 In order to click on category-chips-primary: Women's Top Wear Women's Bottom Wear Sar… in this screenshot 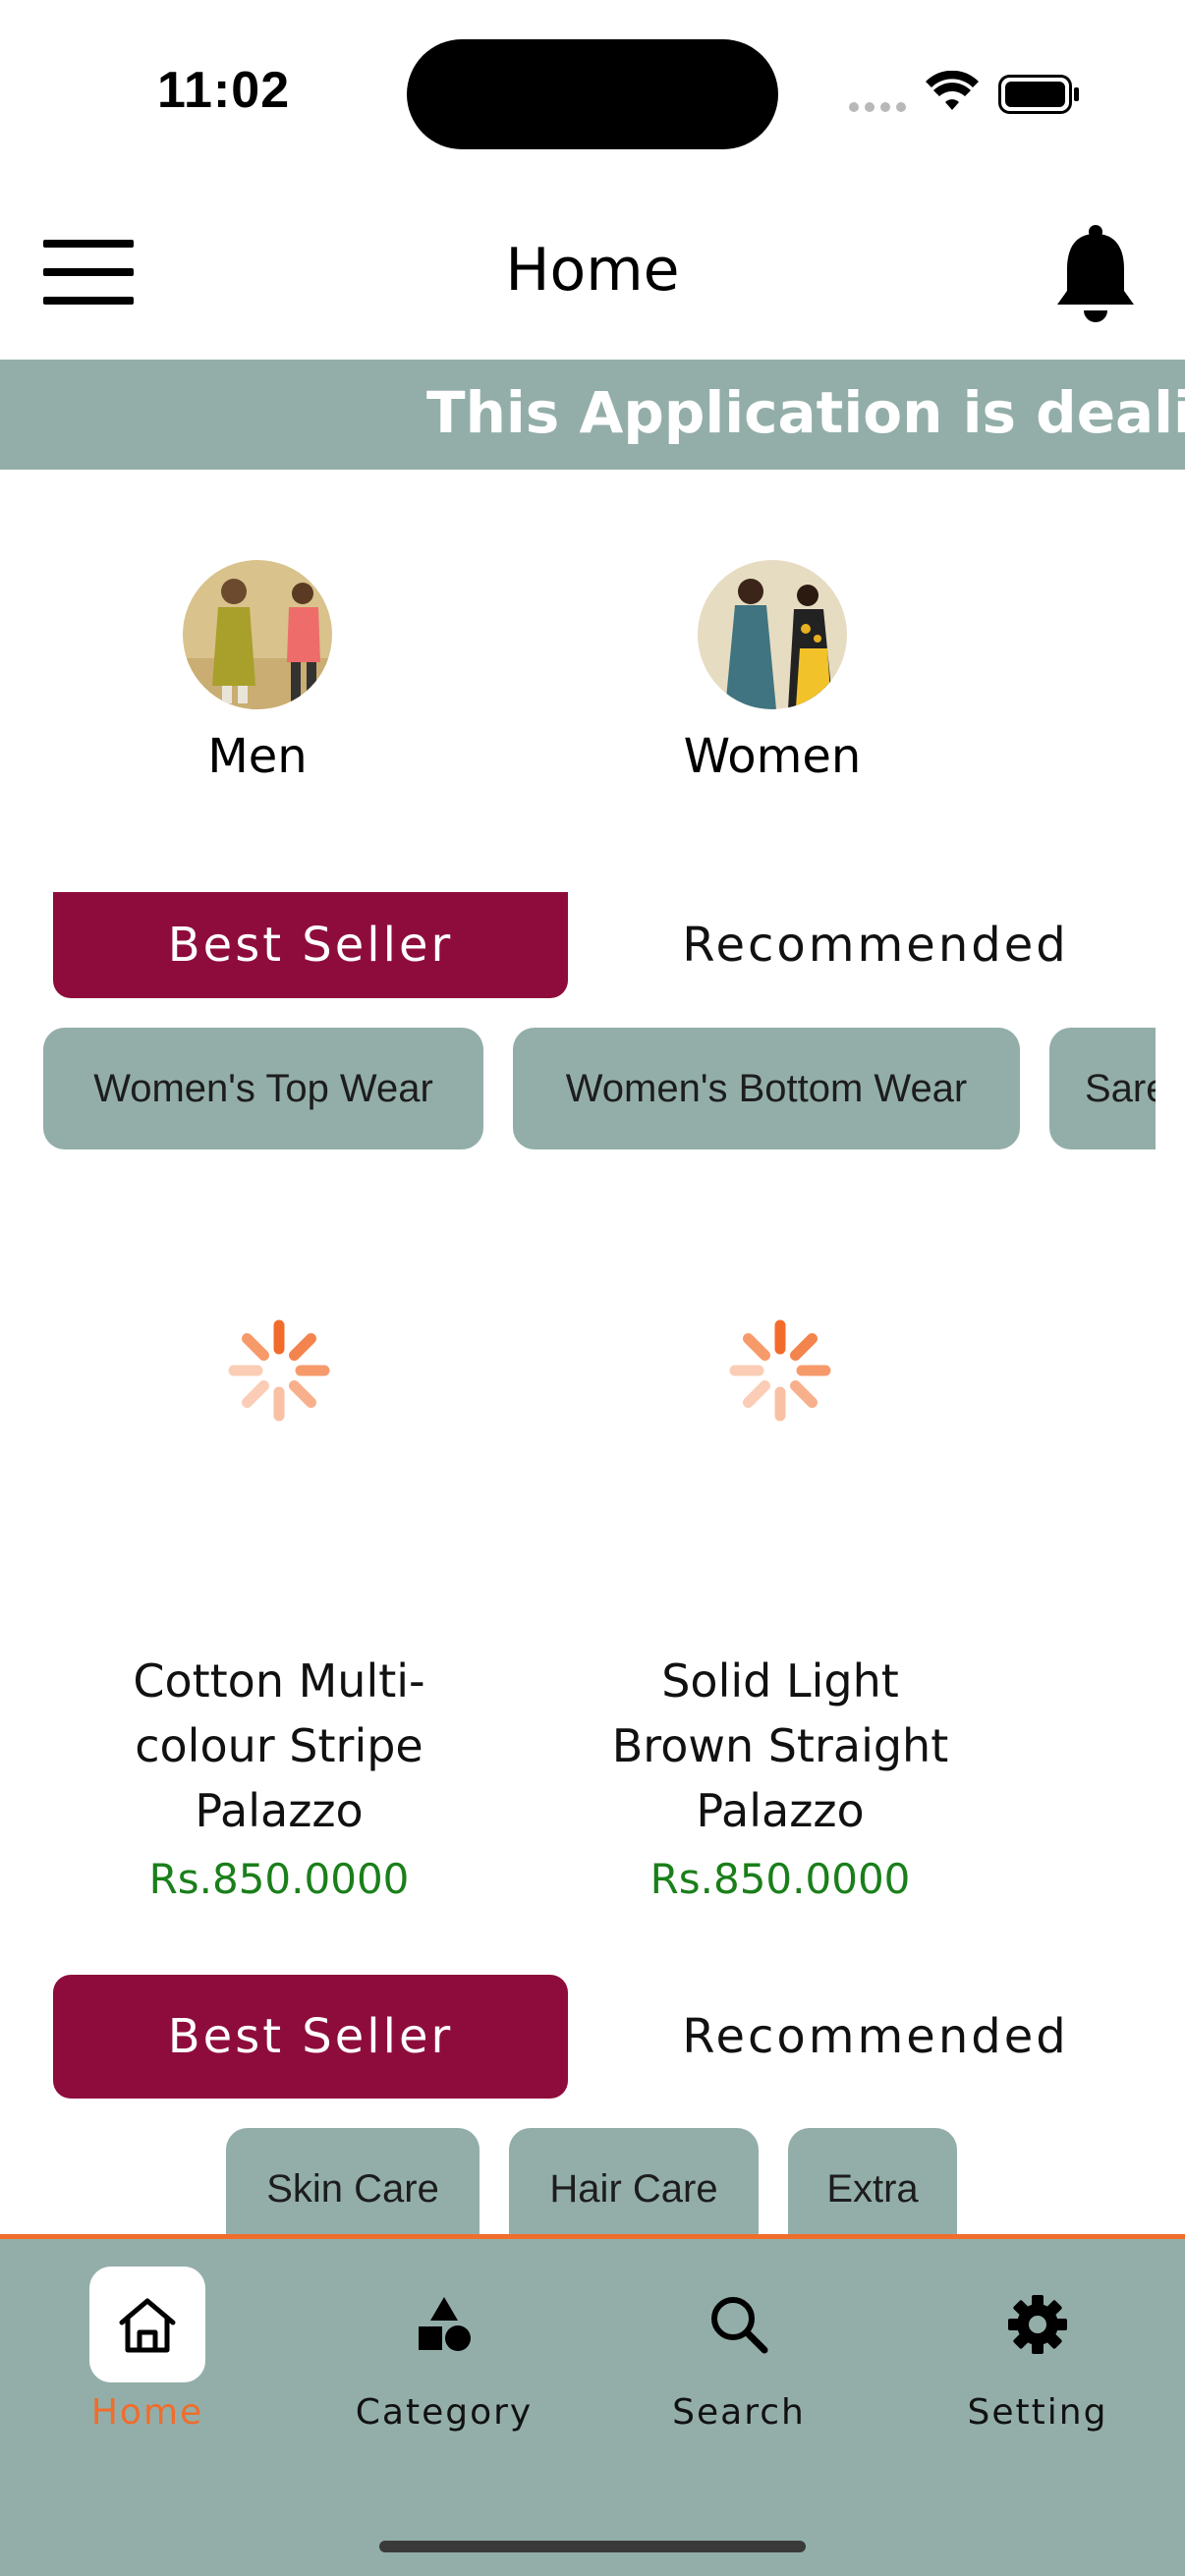, I will do `click(600, 1088)`.